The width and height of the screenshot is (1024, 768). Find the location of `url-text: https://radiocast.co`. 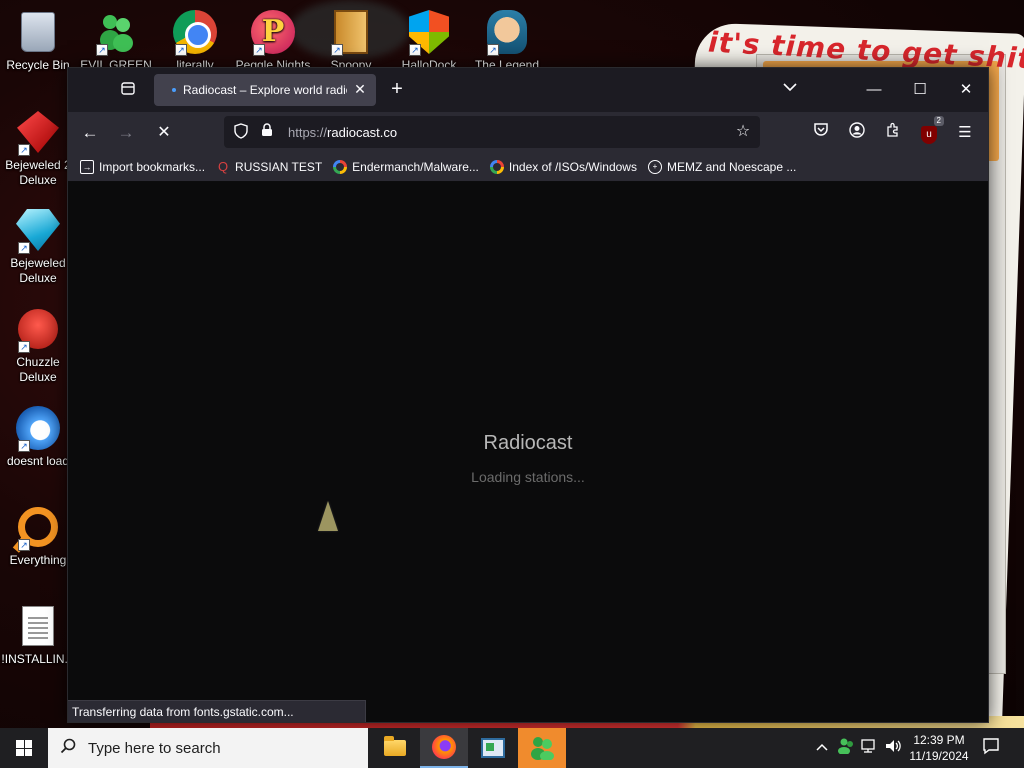

url-text: https://radiocast.co is located at coordinates (342, 132).